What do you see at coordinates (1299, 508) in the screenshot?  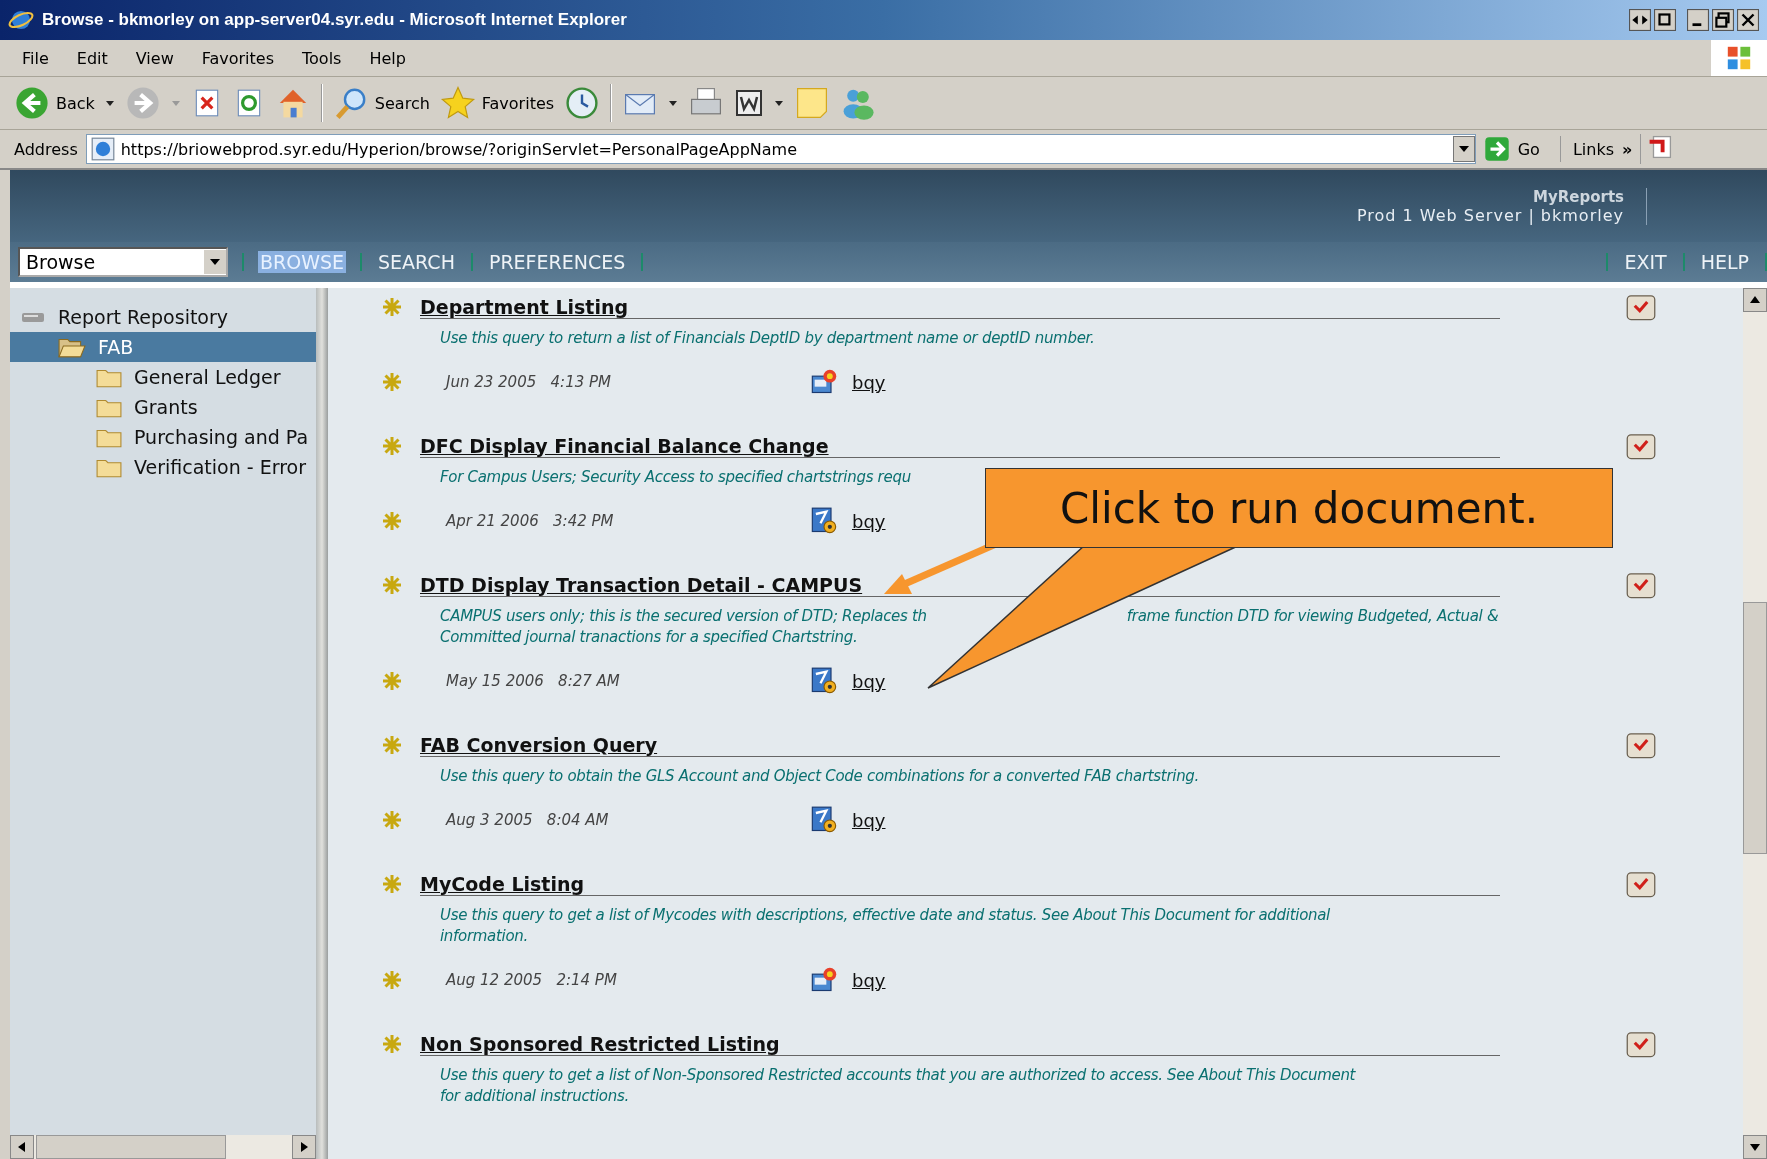 I see `callout: Click to run document.` at bounding box center [1299, 508].